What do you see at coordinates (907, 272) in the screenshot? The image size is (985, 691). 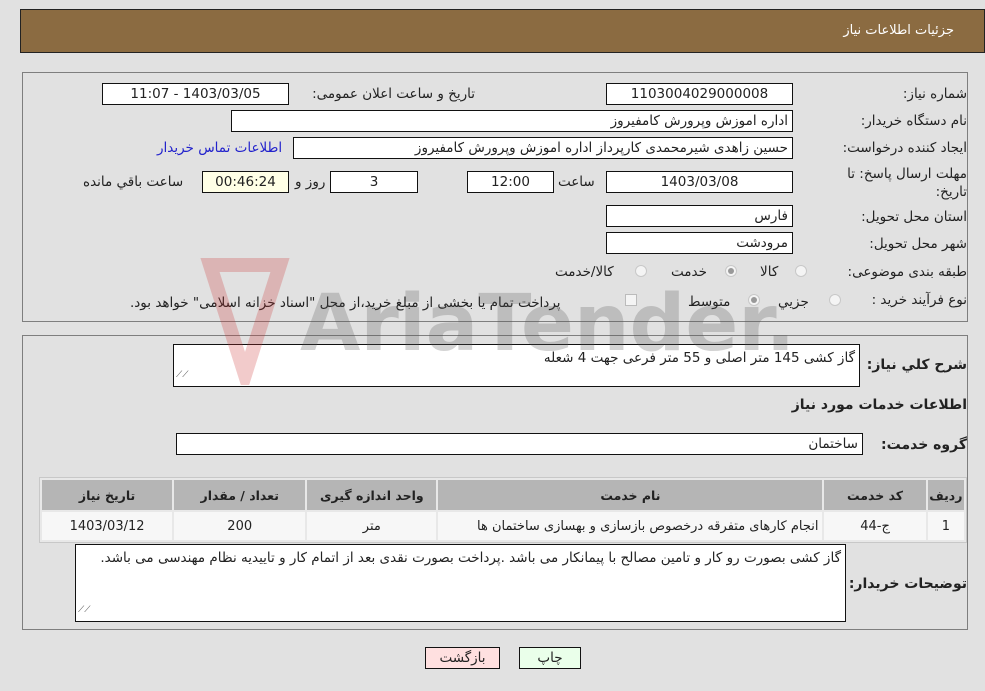 I see `category-label: طبقه بندی موضوعی:` at bounding box center [907, 272].